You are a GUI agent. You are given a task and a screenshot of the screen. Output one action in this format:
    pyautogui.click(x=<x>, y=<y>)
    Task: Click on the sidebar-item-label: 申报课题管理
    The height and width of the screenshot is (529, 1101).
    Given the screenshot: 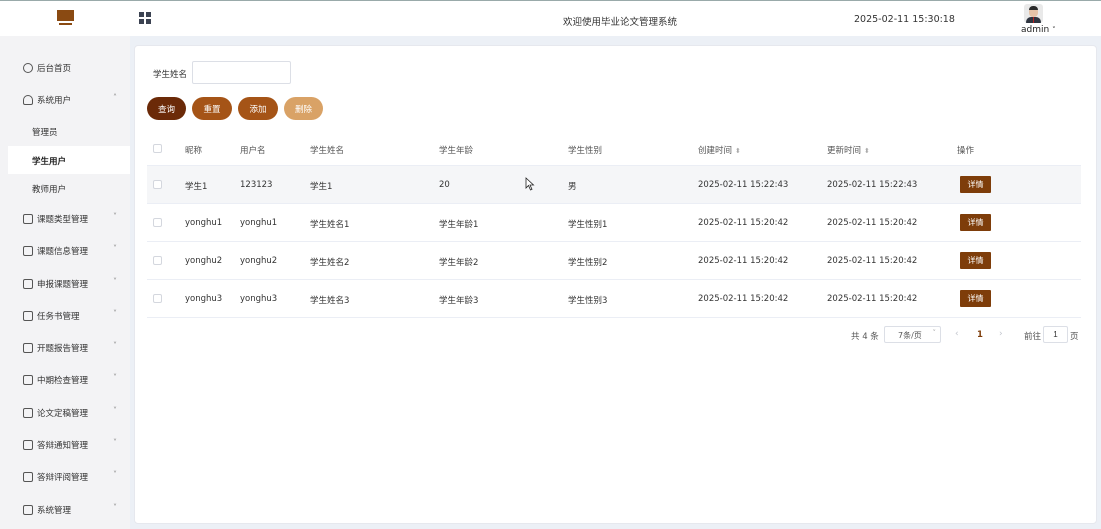 What is the action you would take?
    pyautogui.click(x=63, y=285)
    